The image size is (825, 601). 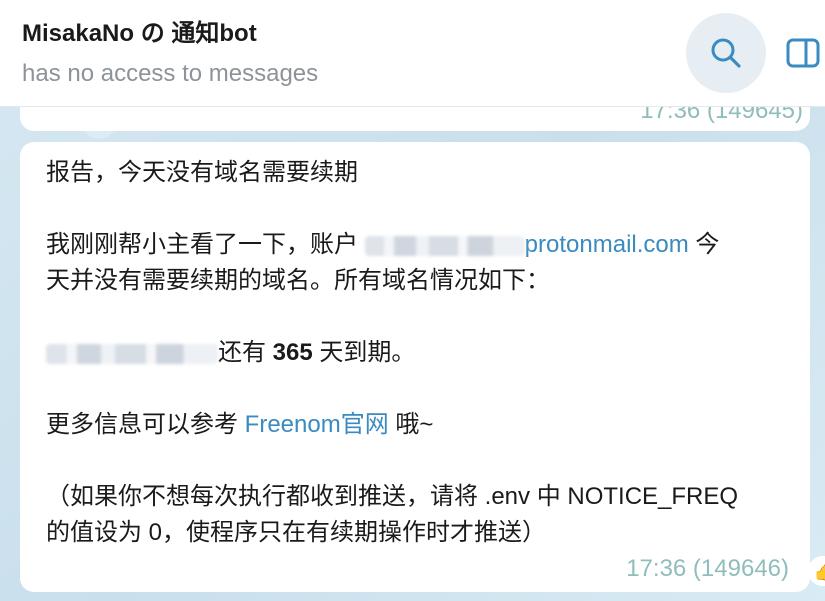 I want to click on email-link: protonmail.com, so click(x=607, y=244).